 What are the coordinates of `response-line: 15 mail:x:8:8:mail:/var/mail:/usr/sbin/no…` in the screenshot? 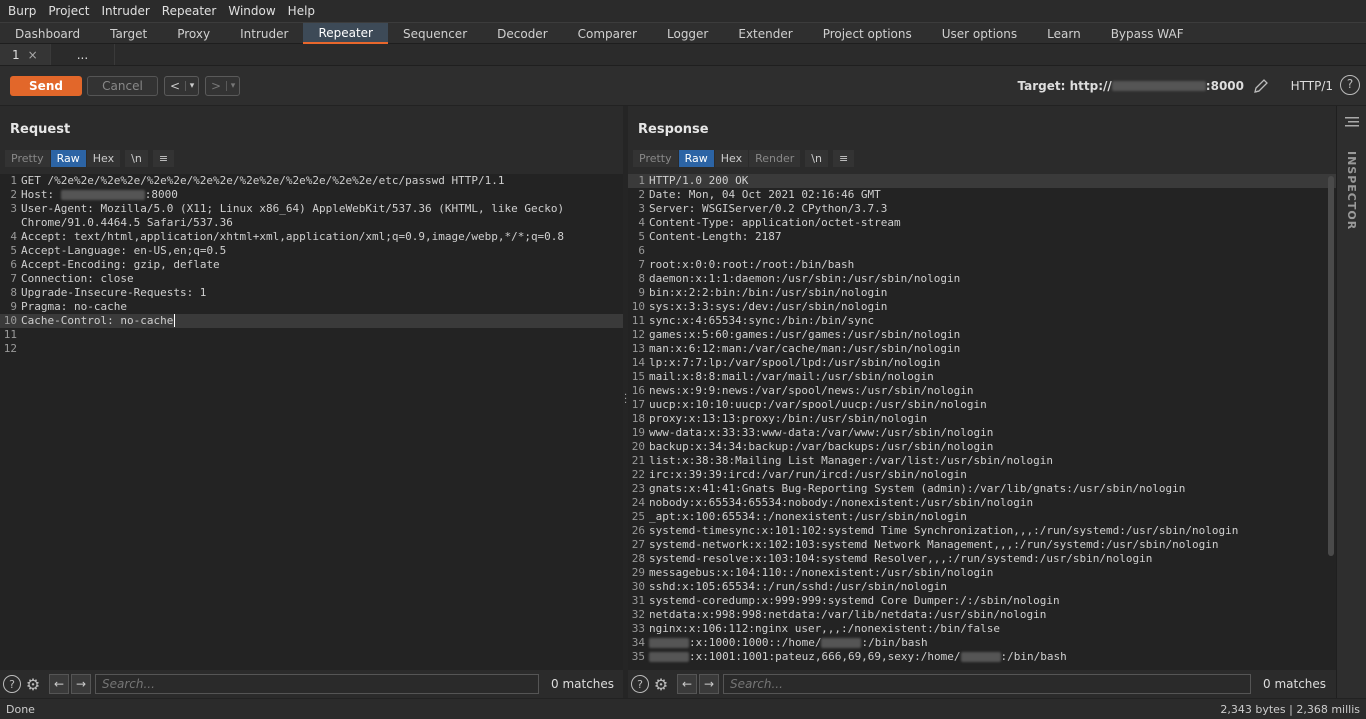 It's located at (982, 377).